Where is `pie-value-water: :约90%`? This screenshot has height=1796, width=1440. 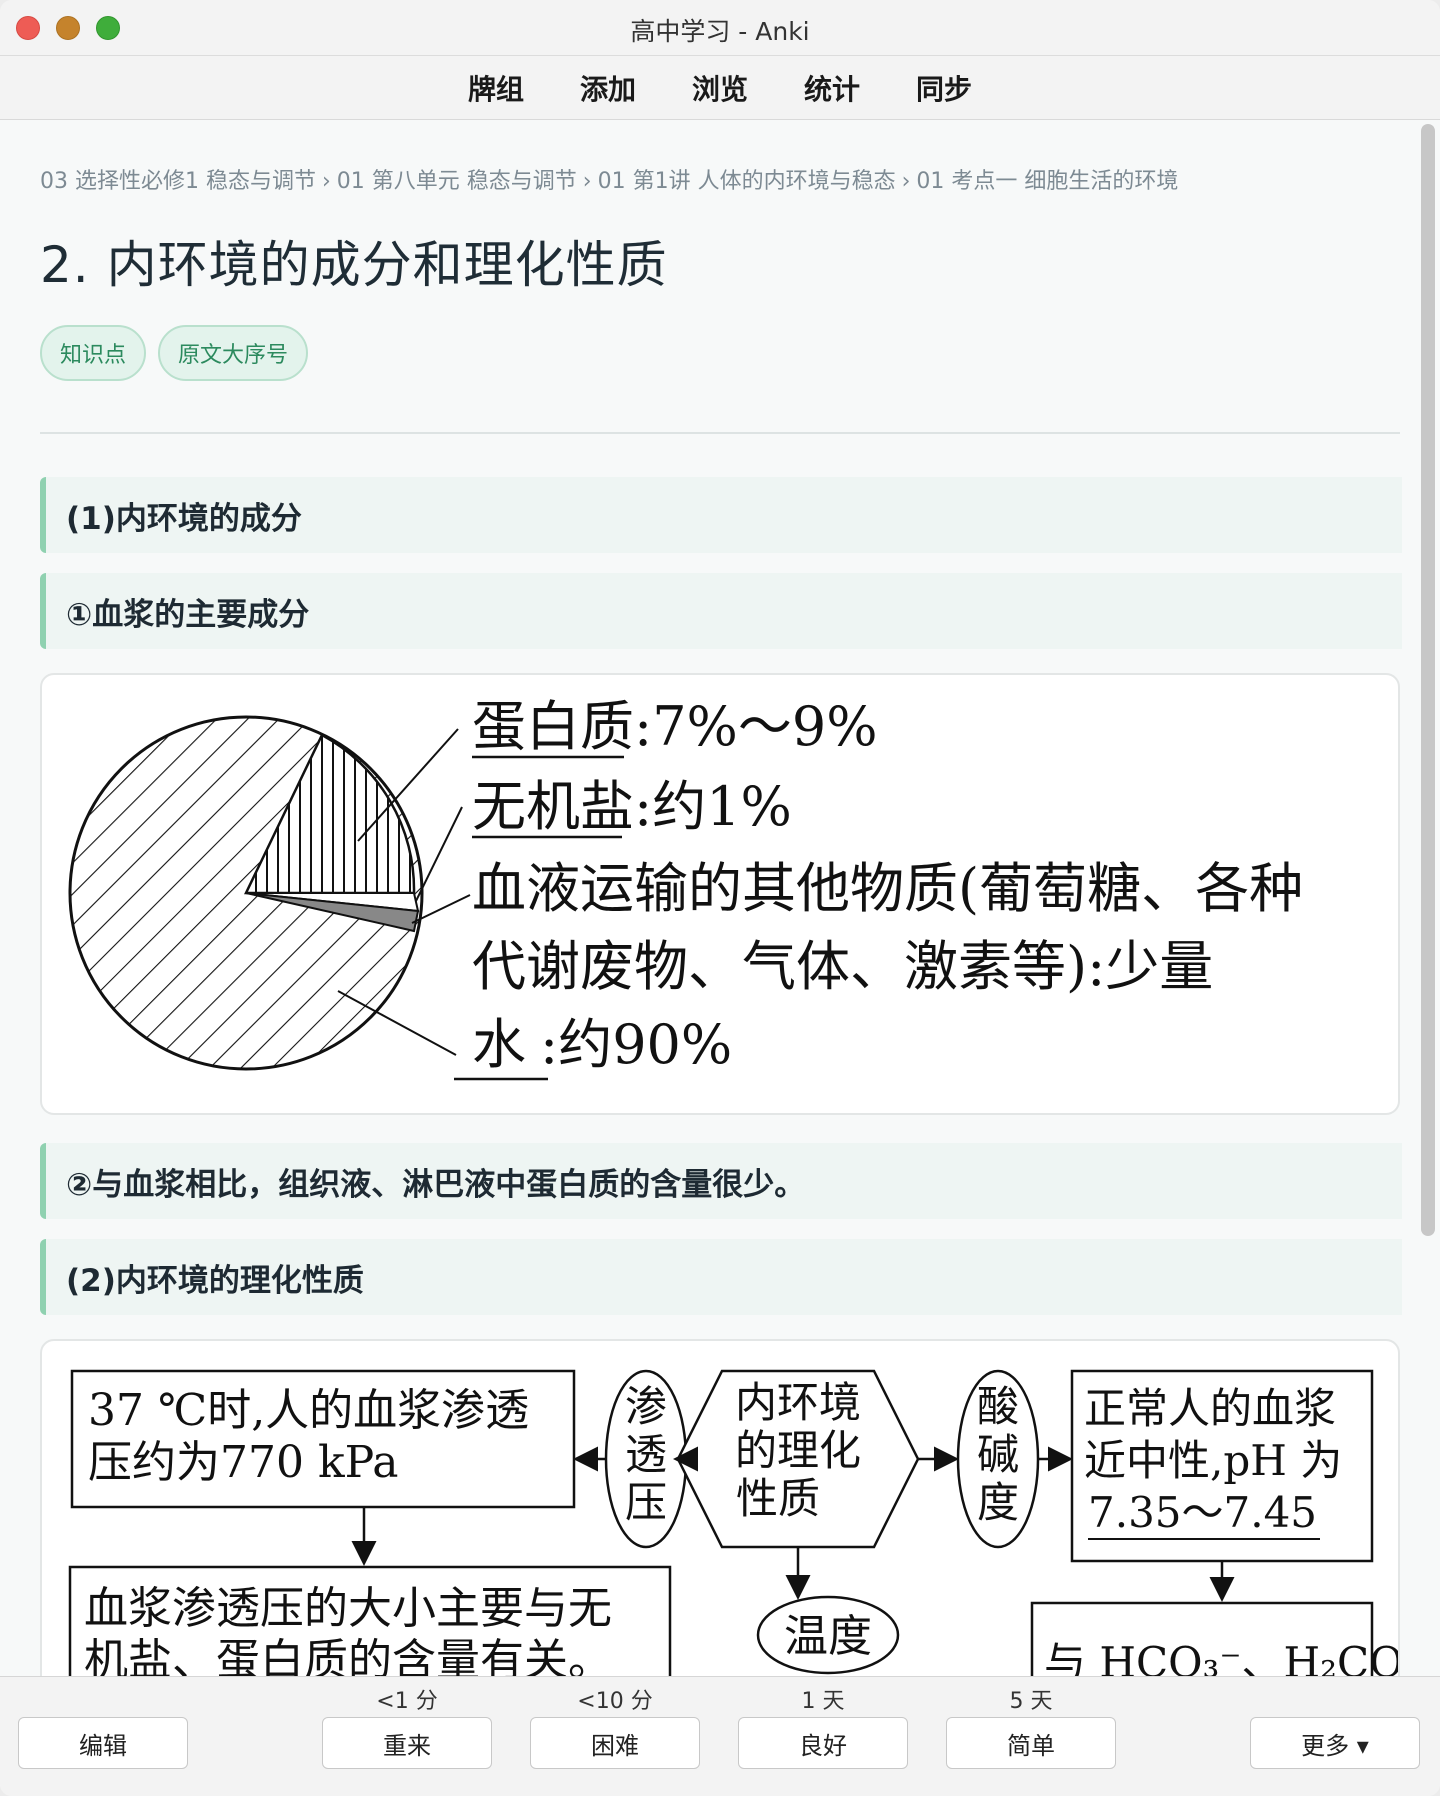 pie-value-water: :约90% is located at coordinates (636, 1044).